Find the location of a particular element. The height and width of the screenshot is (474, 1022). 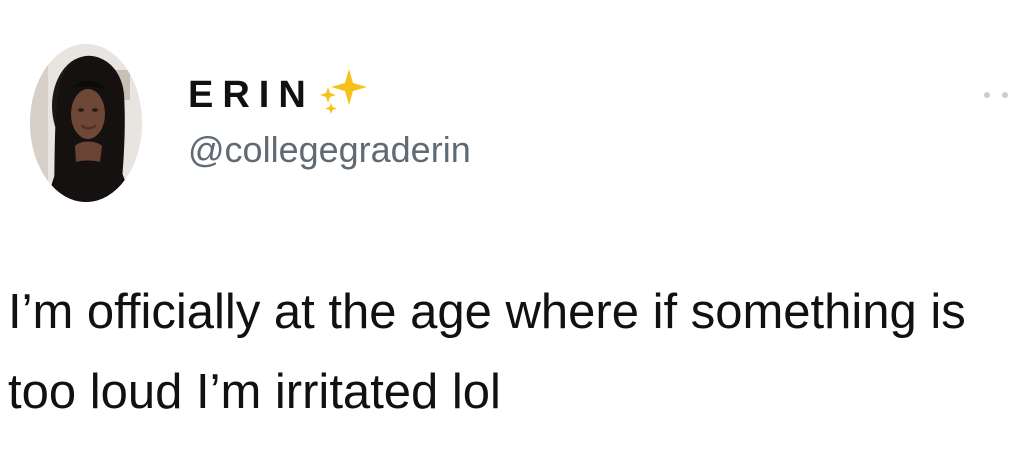

author-name-row: ERIN is located at coordinates (278, 94).